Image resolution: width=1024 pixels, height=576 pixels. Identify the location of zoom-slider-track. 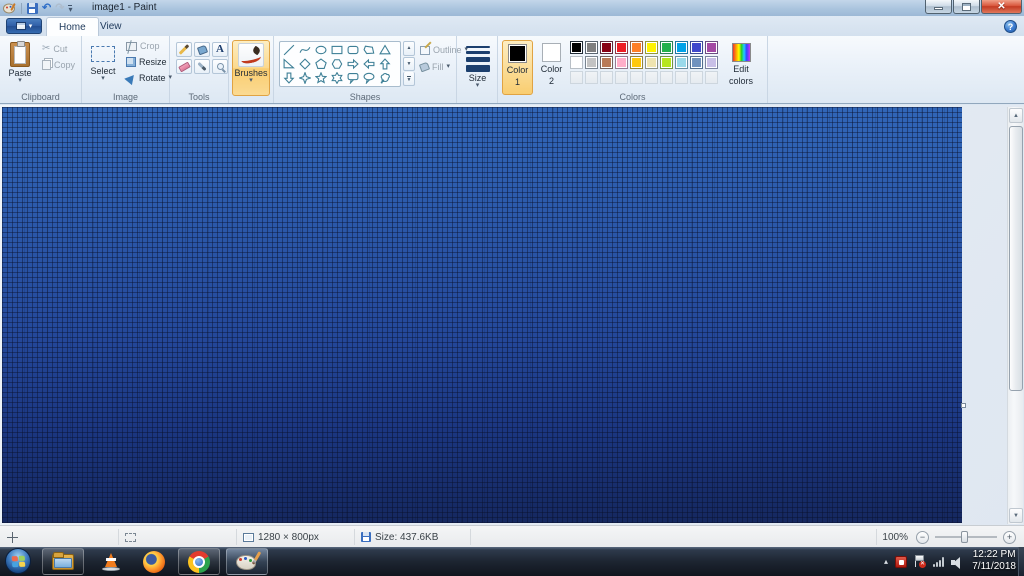
(966, 537).